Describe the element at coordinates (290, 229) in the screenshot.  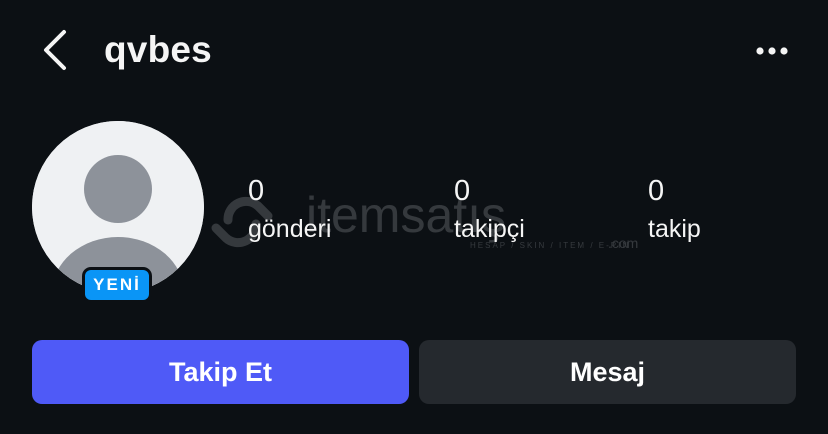
I see `posts-label: gönderi` at that location.